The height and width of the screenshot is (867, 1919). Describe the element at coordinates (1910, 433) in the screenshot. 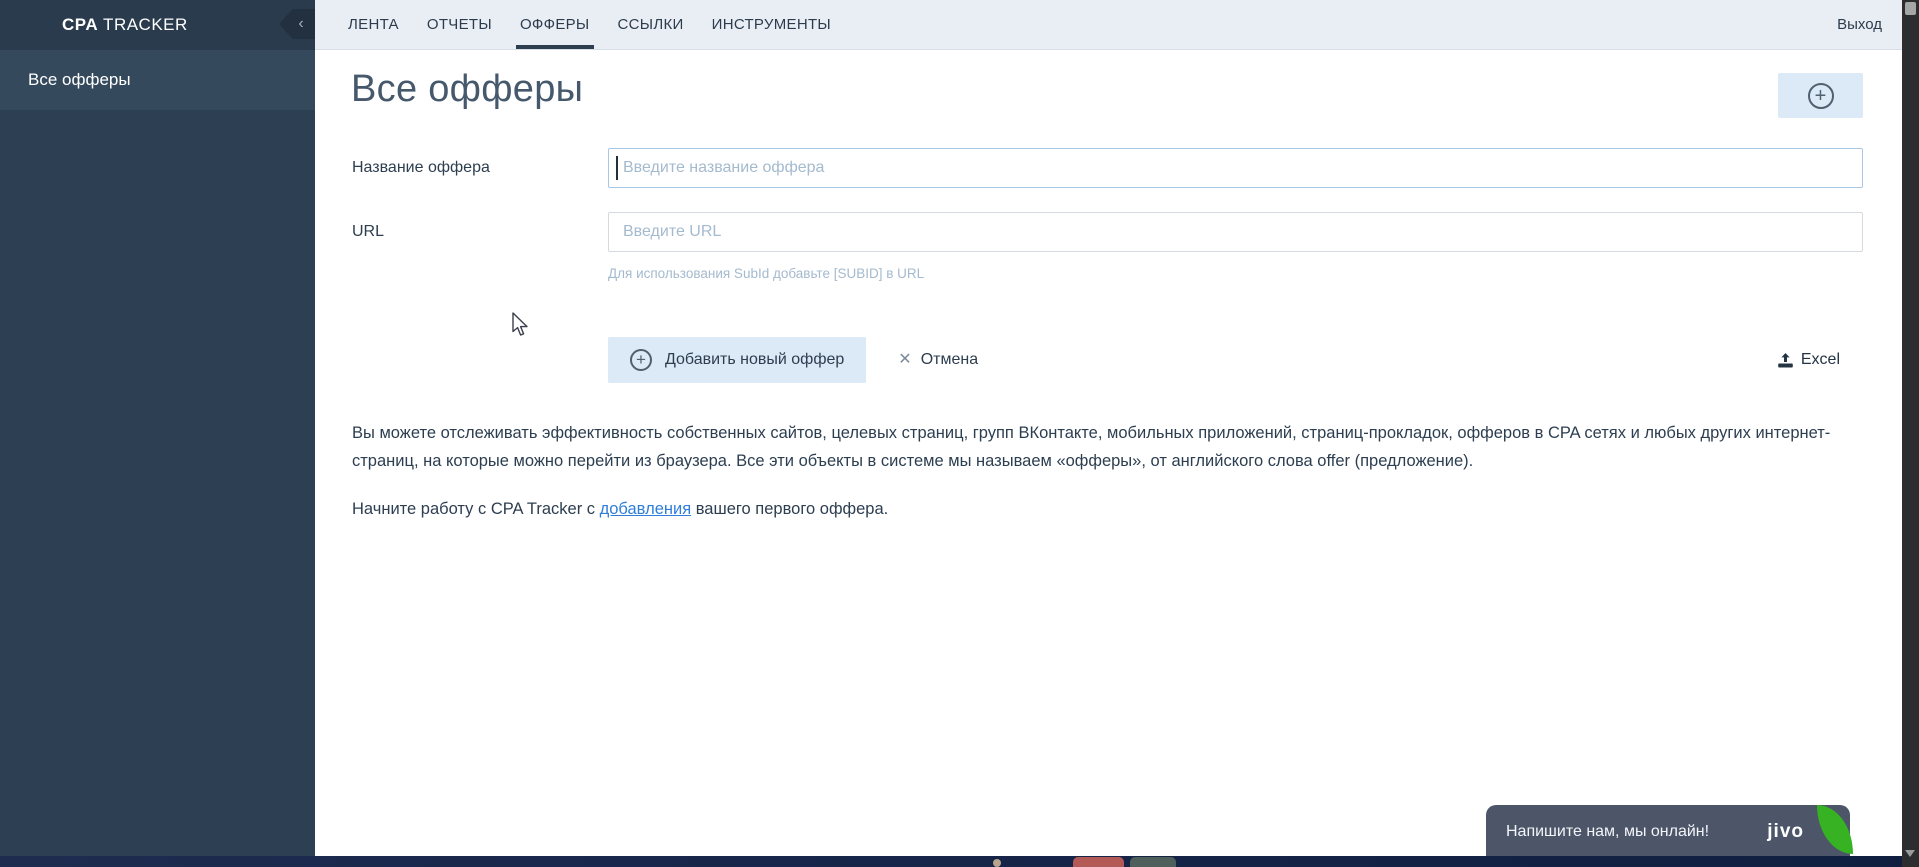

I see `scrollbar` at that location.